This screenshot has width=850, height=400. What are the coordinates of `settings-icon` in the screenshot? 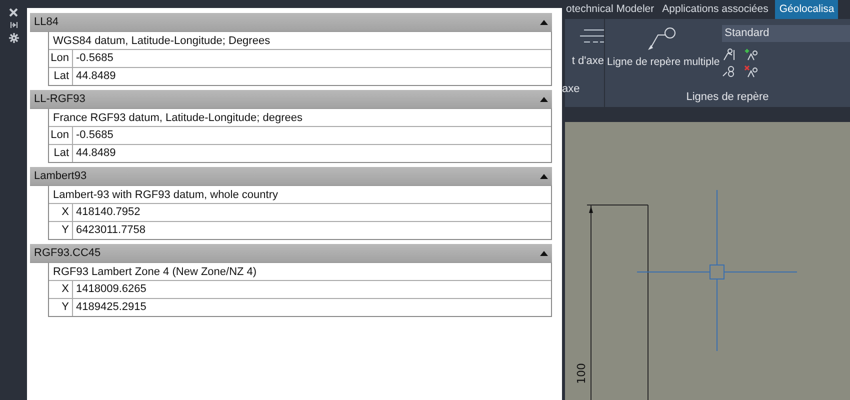 It's located at (13, 38).